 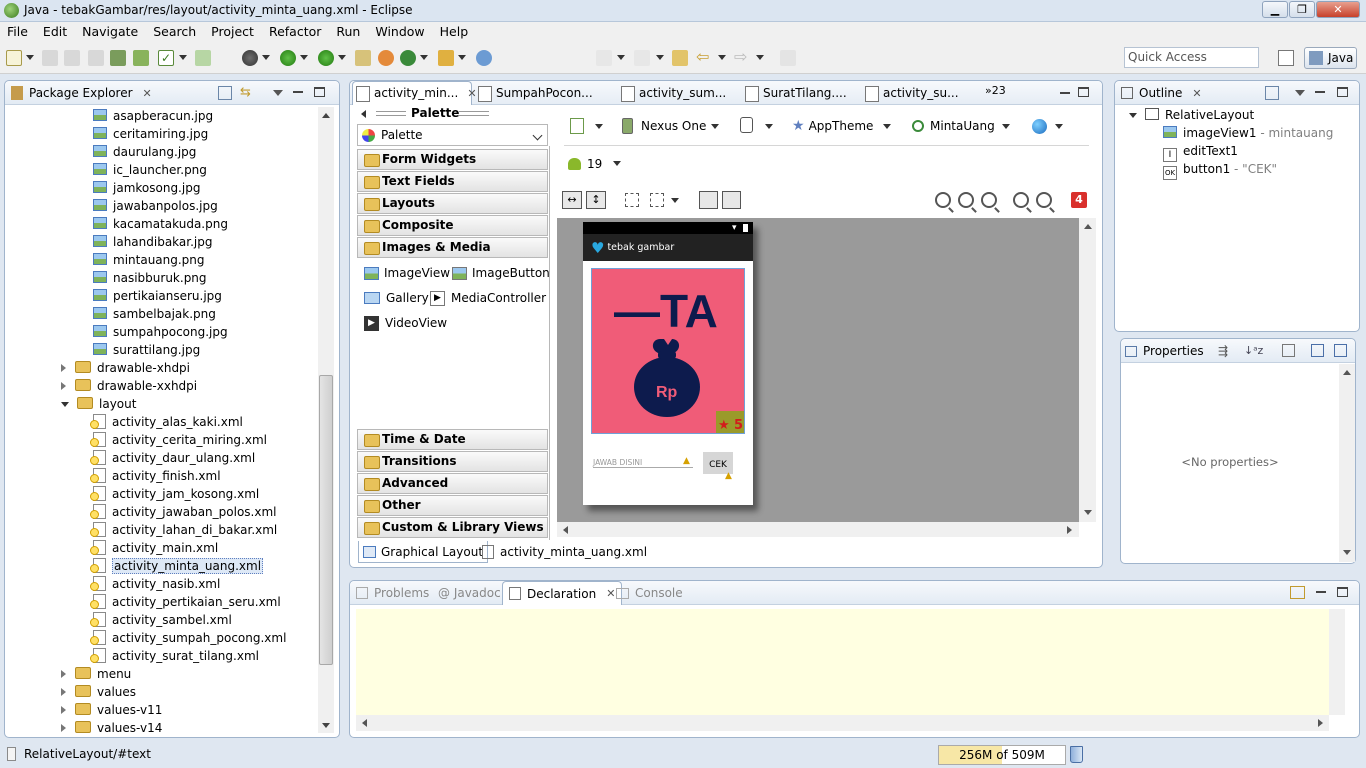 I want to click on properties-expand-icon, so click(x=1317, y=350).